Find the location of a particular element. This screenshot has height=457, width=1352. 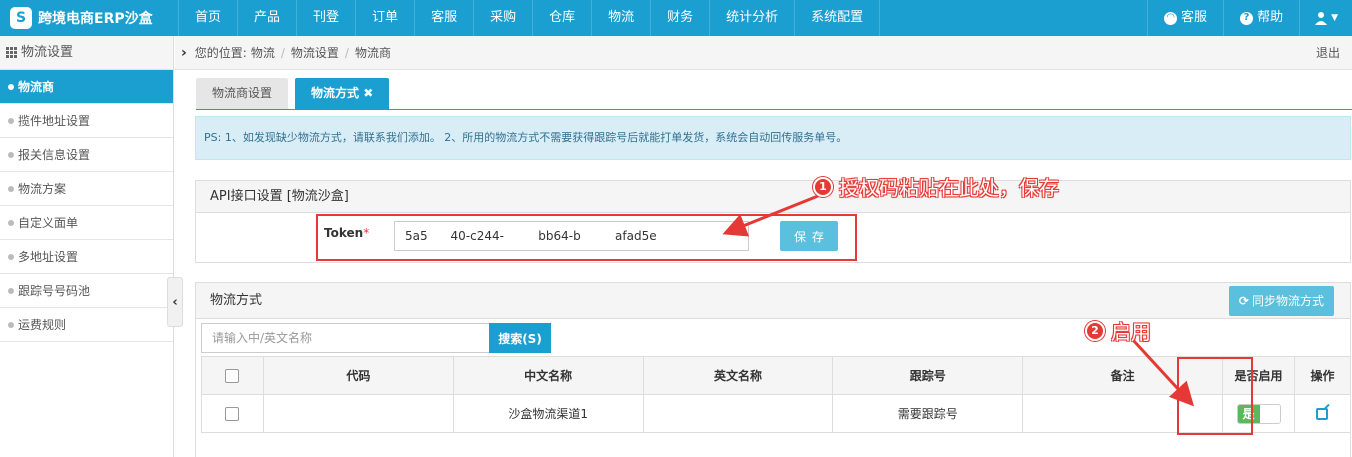

headset-icon: ◠ is located at coordinates (1171, 18).